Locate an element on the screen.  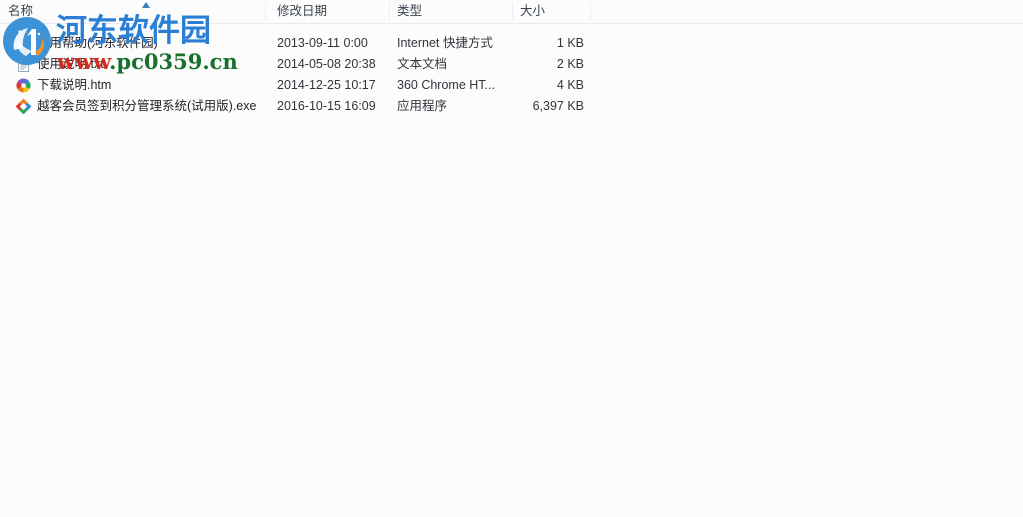
column-header-size: 大小 is located at coordinates (551, 11).